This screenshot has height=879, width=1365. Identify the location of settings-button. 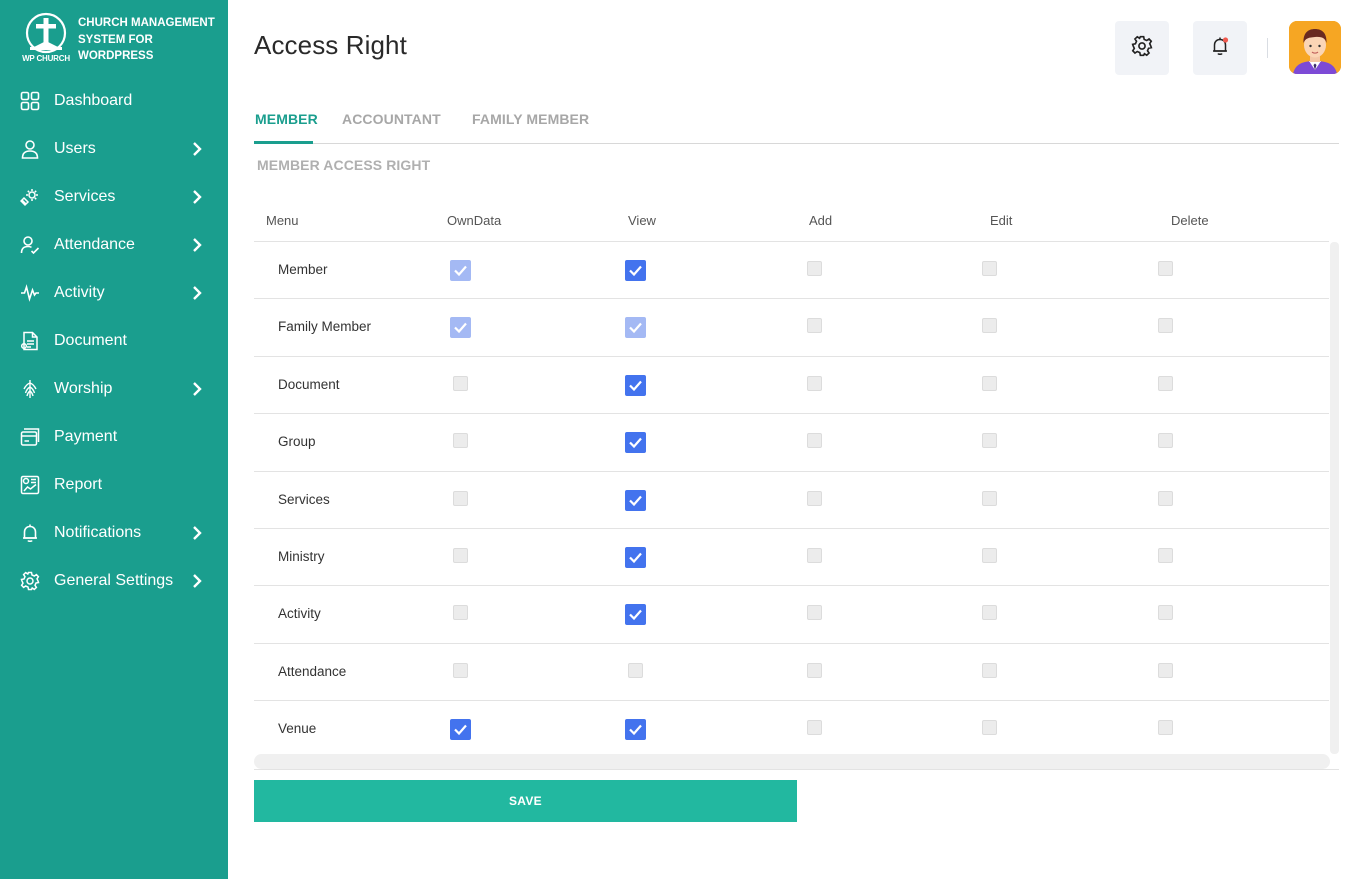
(1142, 48).